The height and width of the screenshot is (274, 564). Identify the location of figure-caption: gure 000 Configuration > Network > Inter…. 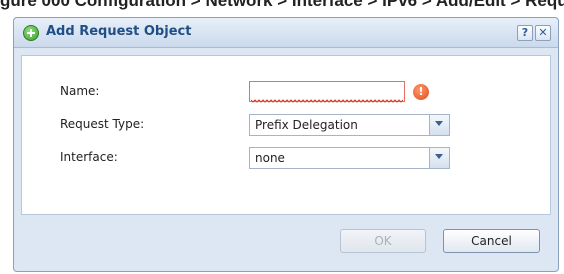
(282, 7).